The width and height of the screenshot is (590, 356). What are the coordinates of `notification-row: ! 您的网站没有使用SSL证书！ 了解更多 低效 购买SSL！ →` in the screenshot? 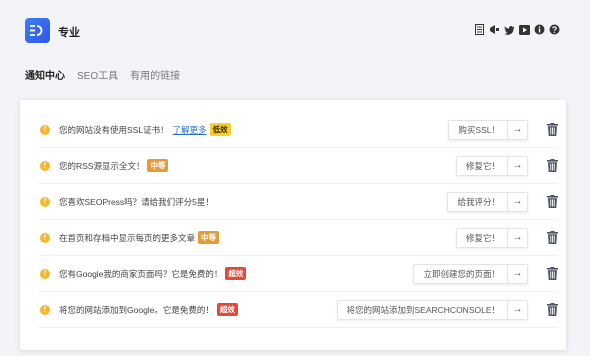 It's located at (298, 130).